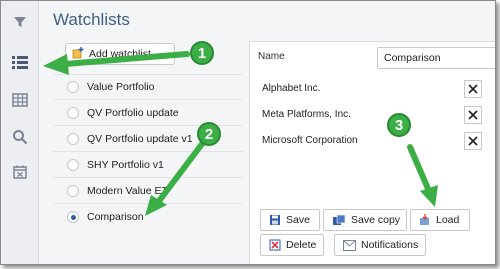  What do you see at coordinates (209, 134) in the screenshot?
I see `callout-2: 2` at bounding box center [209, 134].